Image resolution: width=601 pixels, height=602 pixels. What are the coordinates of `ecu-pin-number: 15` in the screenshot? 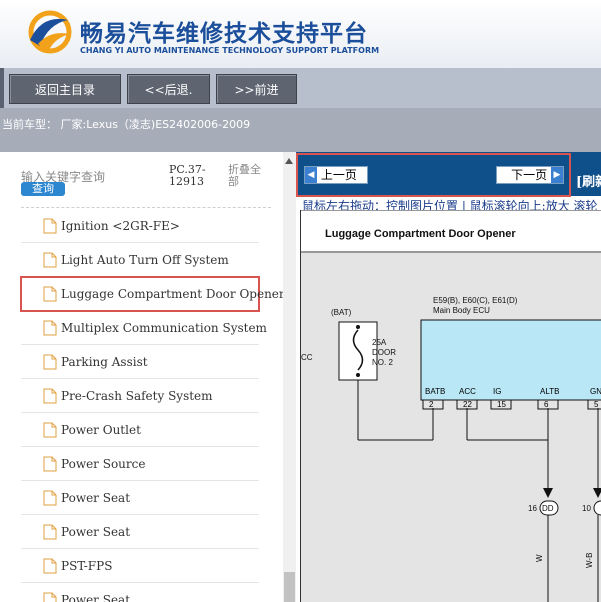 It's located at (501, 404).